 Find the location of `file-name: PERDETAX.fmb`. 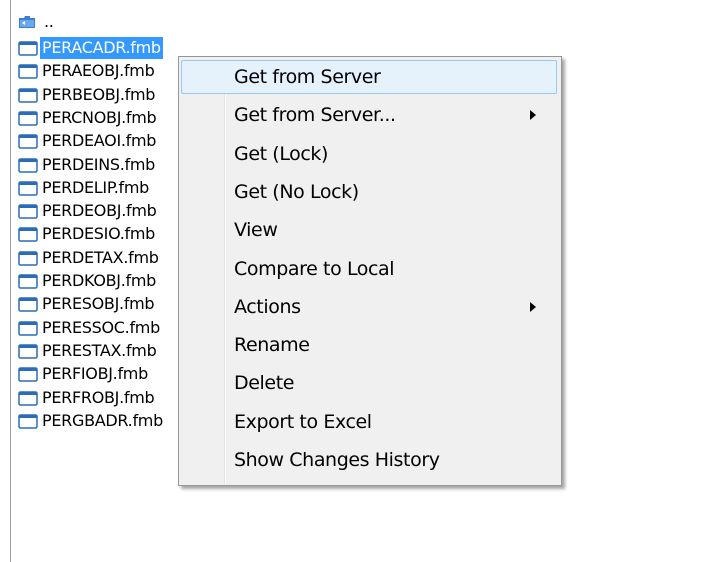

file-name: PERDETAX.fmb is located at coordinates (100, 257).